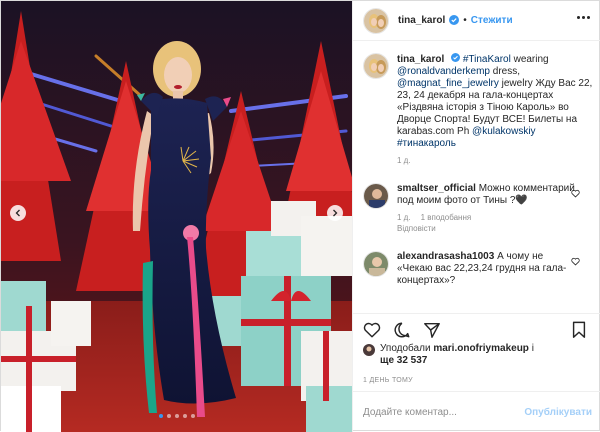 Image resolution: width=600 pixels, height=432 pixels. What do you see at coordinates (388, 380) in the screenshot?
I see `post-timestamp: 1 ДЕНЬ ТОМУ` at bounding box center [388, 380].